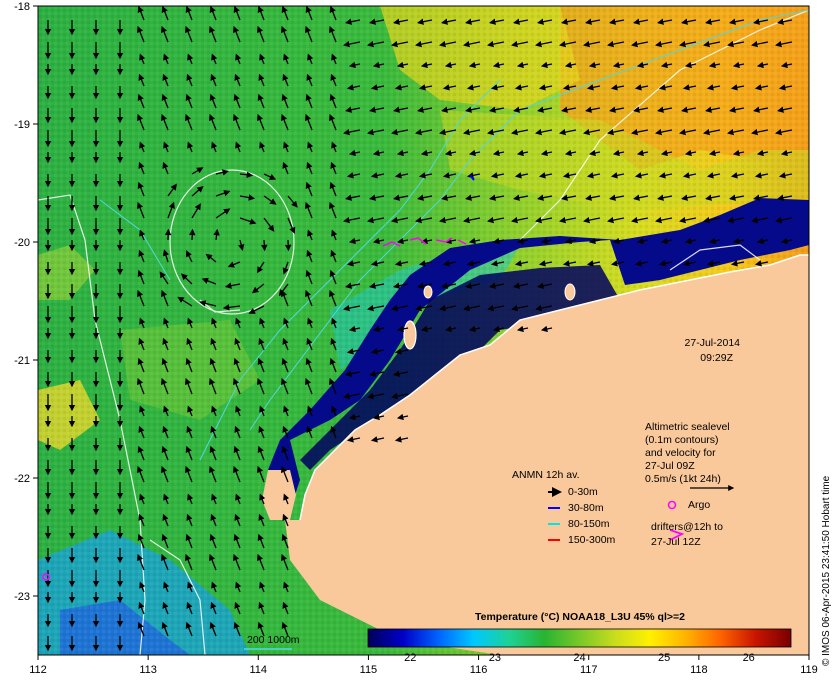  Describe the element at coordinates (148, 670) in the screenshot. I see `x-tick-label: 113` at that location.